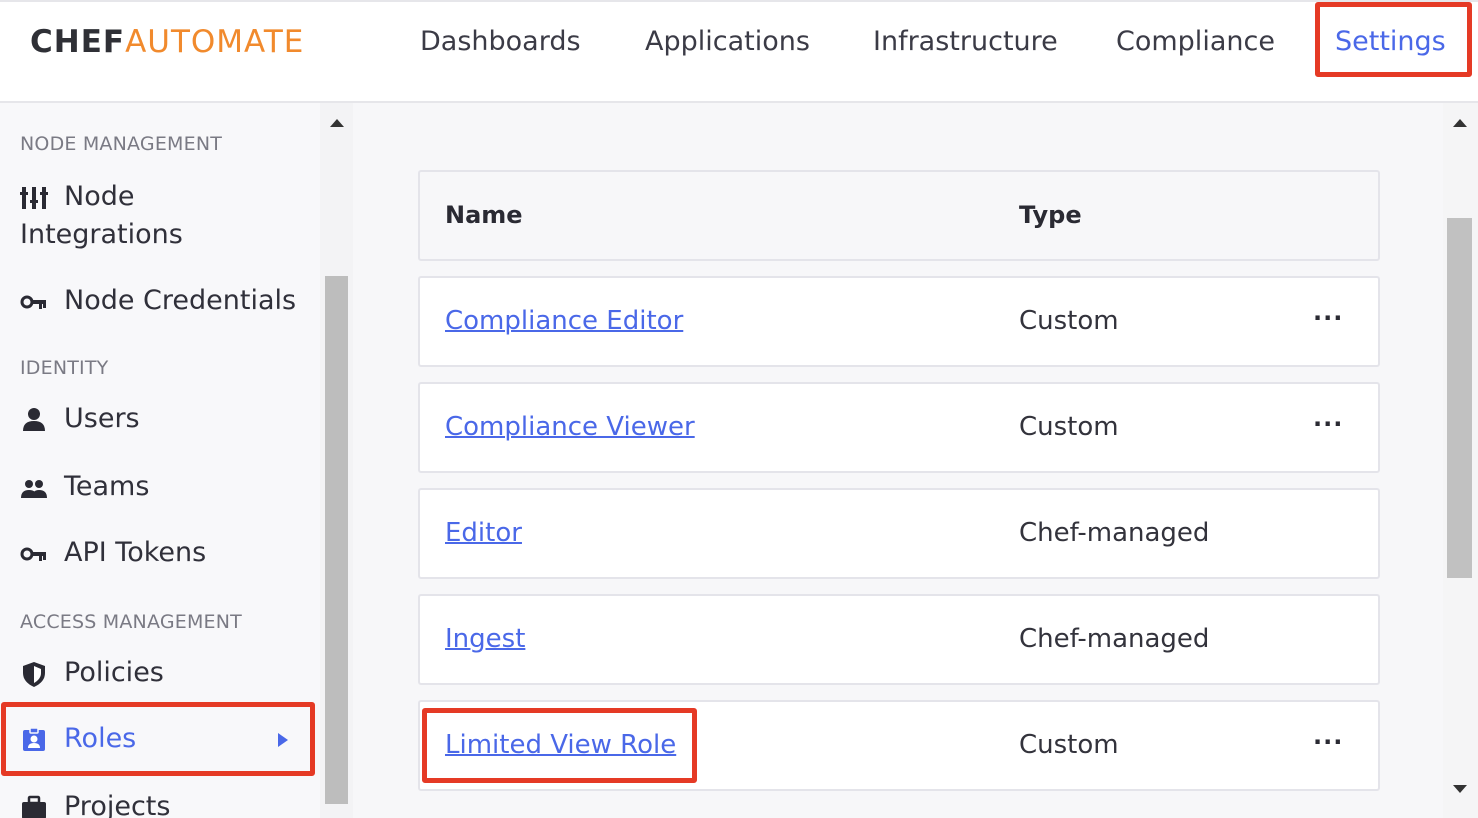  What do you see at coordinates (34, 674) in the screenshot?
I see `shield-icon` at bounding box center [34, 674].